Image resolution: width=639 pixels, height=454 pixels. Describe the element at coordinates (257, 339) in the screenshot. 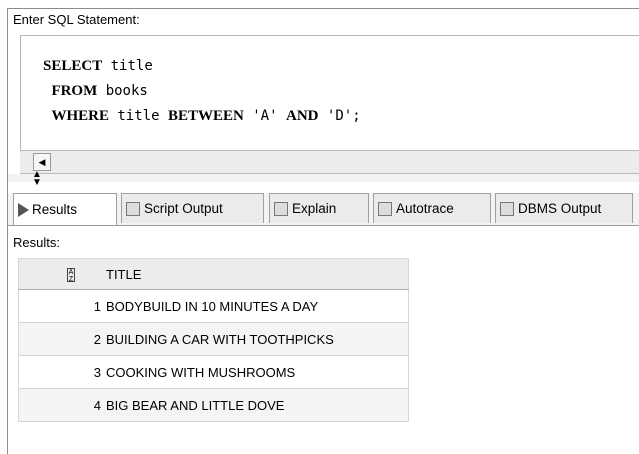

I see `cell-title: BUILDING A CAR WITH TOOTHPICKS` at that location.